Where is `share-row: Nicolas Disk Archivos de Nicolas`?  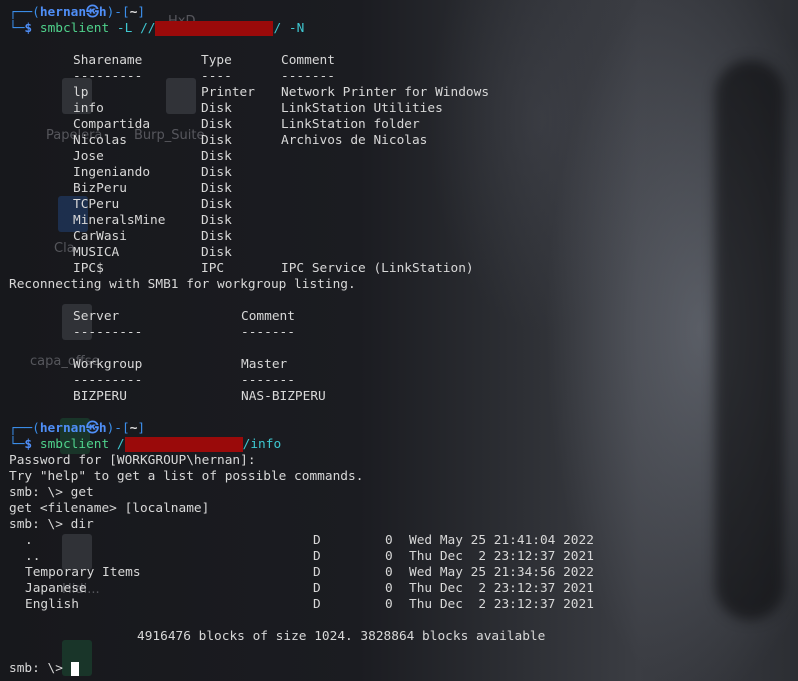
share-row: Nicolas Disk Archivos de Nicolas is located at coordinates (403, 141).